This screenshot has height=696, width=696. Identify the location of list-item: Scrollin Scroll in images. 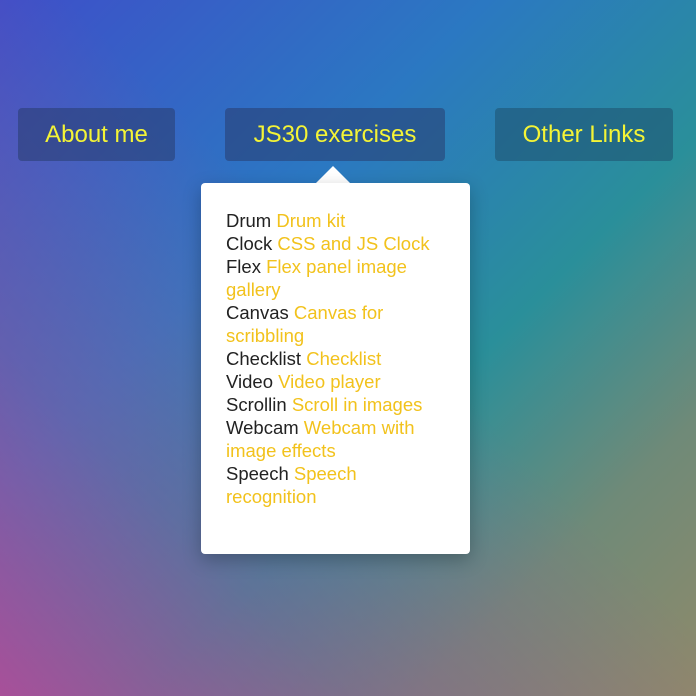
(339, 404).